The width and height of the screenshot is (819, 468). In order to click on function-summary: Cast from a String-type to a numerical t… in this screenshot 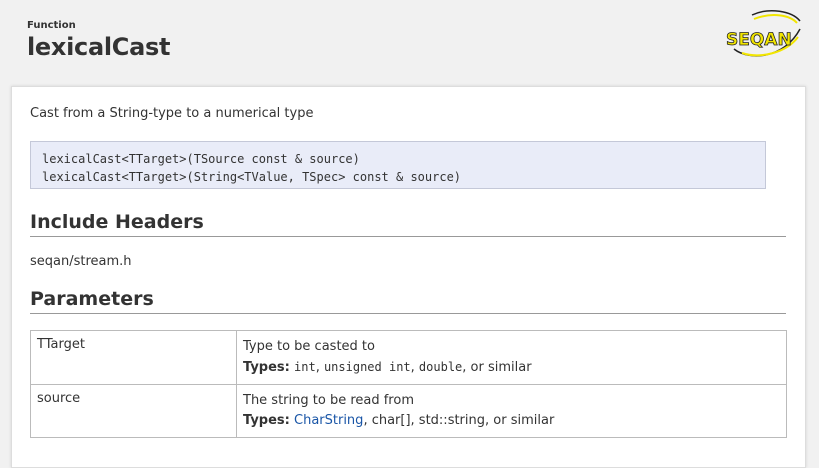, I will do `click(172, 113)`.